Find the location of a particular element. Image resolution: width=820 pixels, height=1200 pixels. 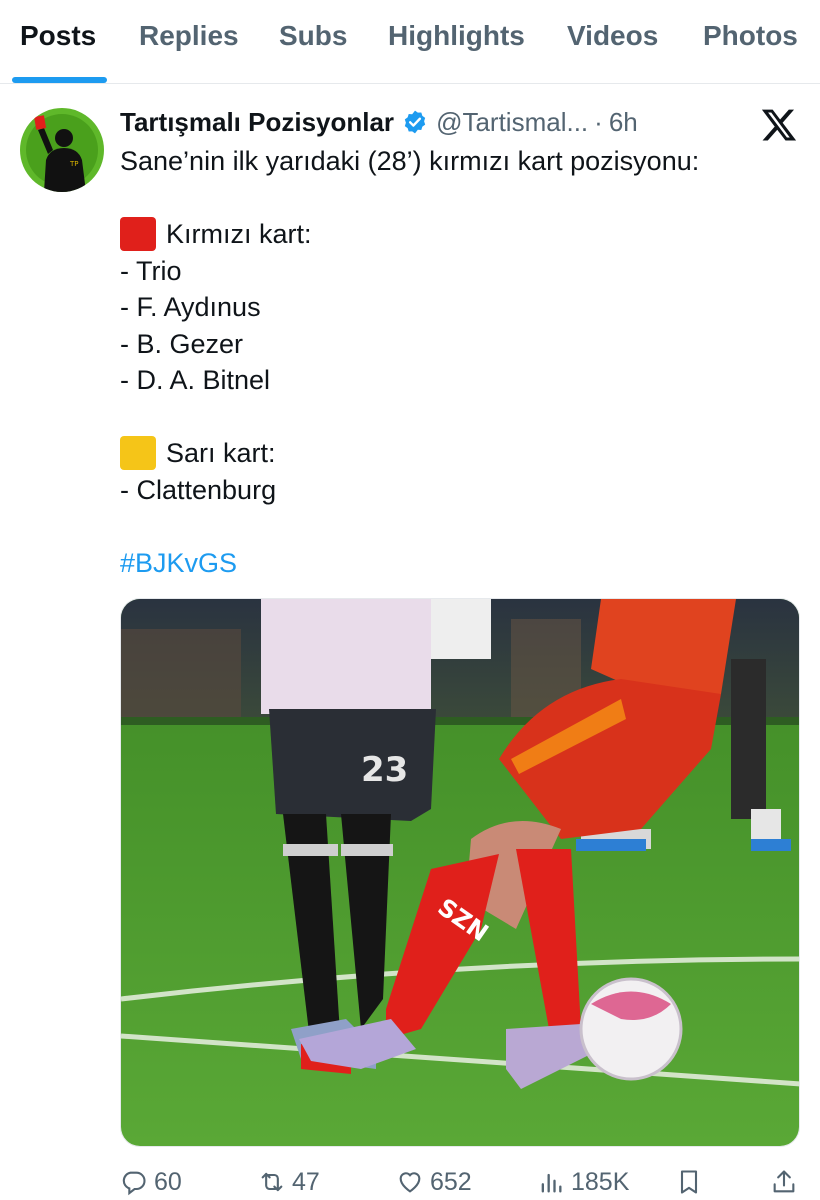

red-card-icon is located at coordinates (138, 234).